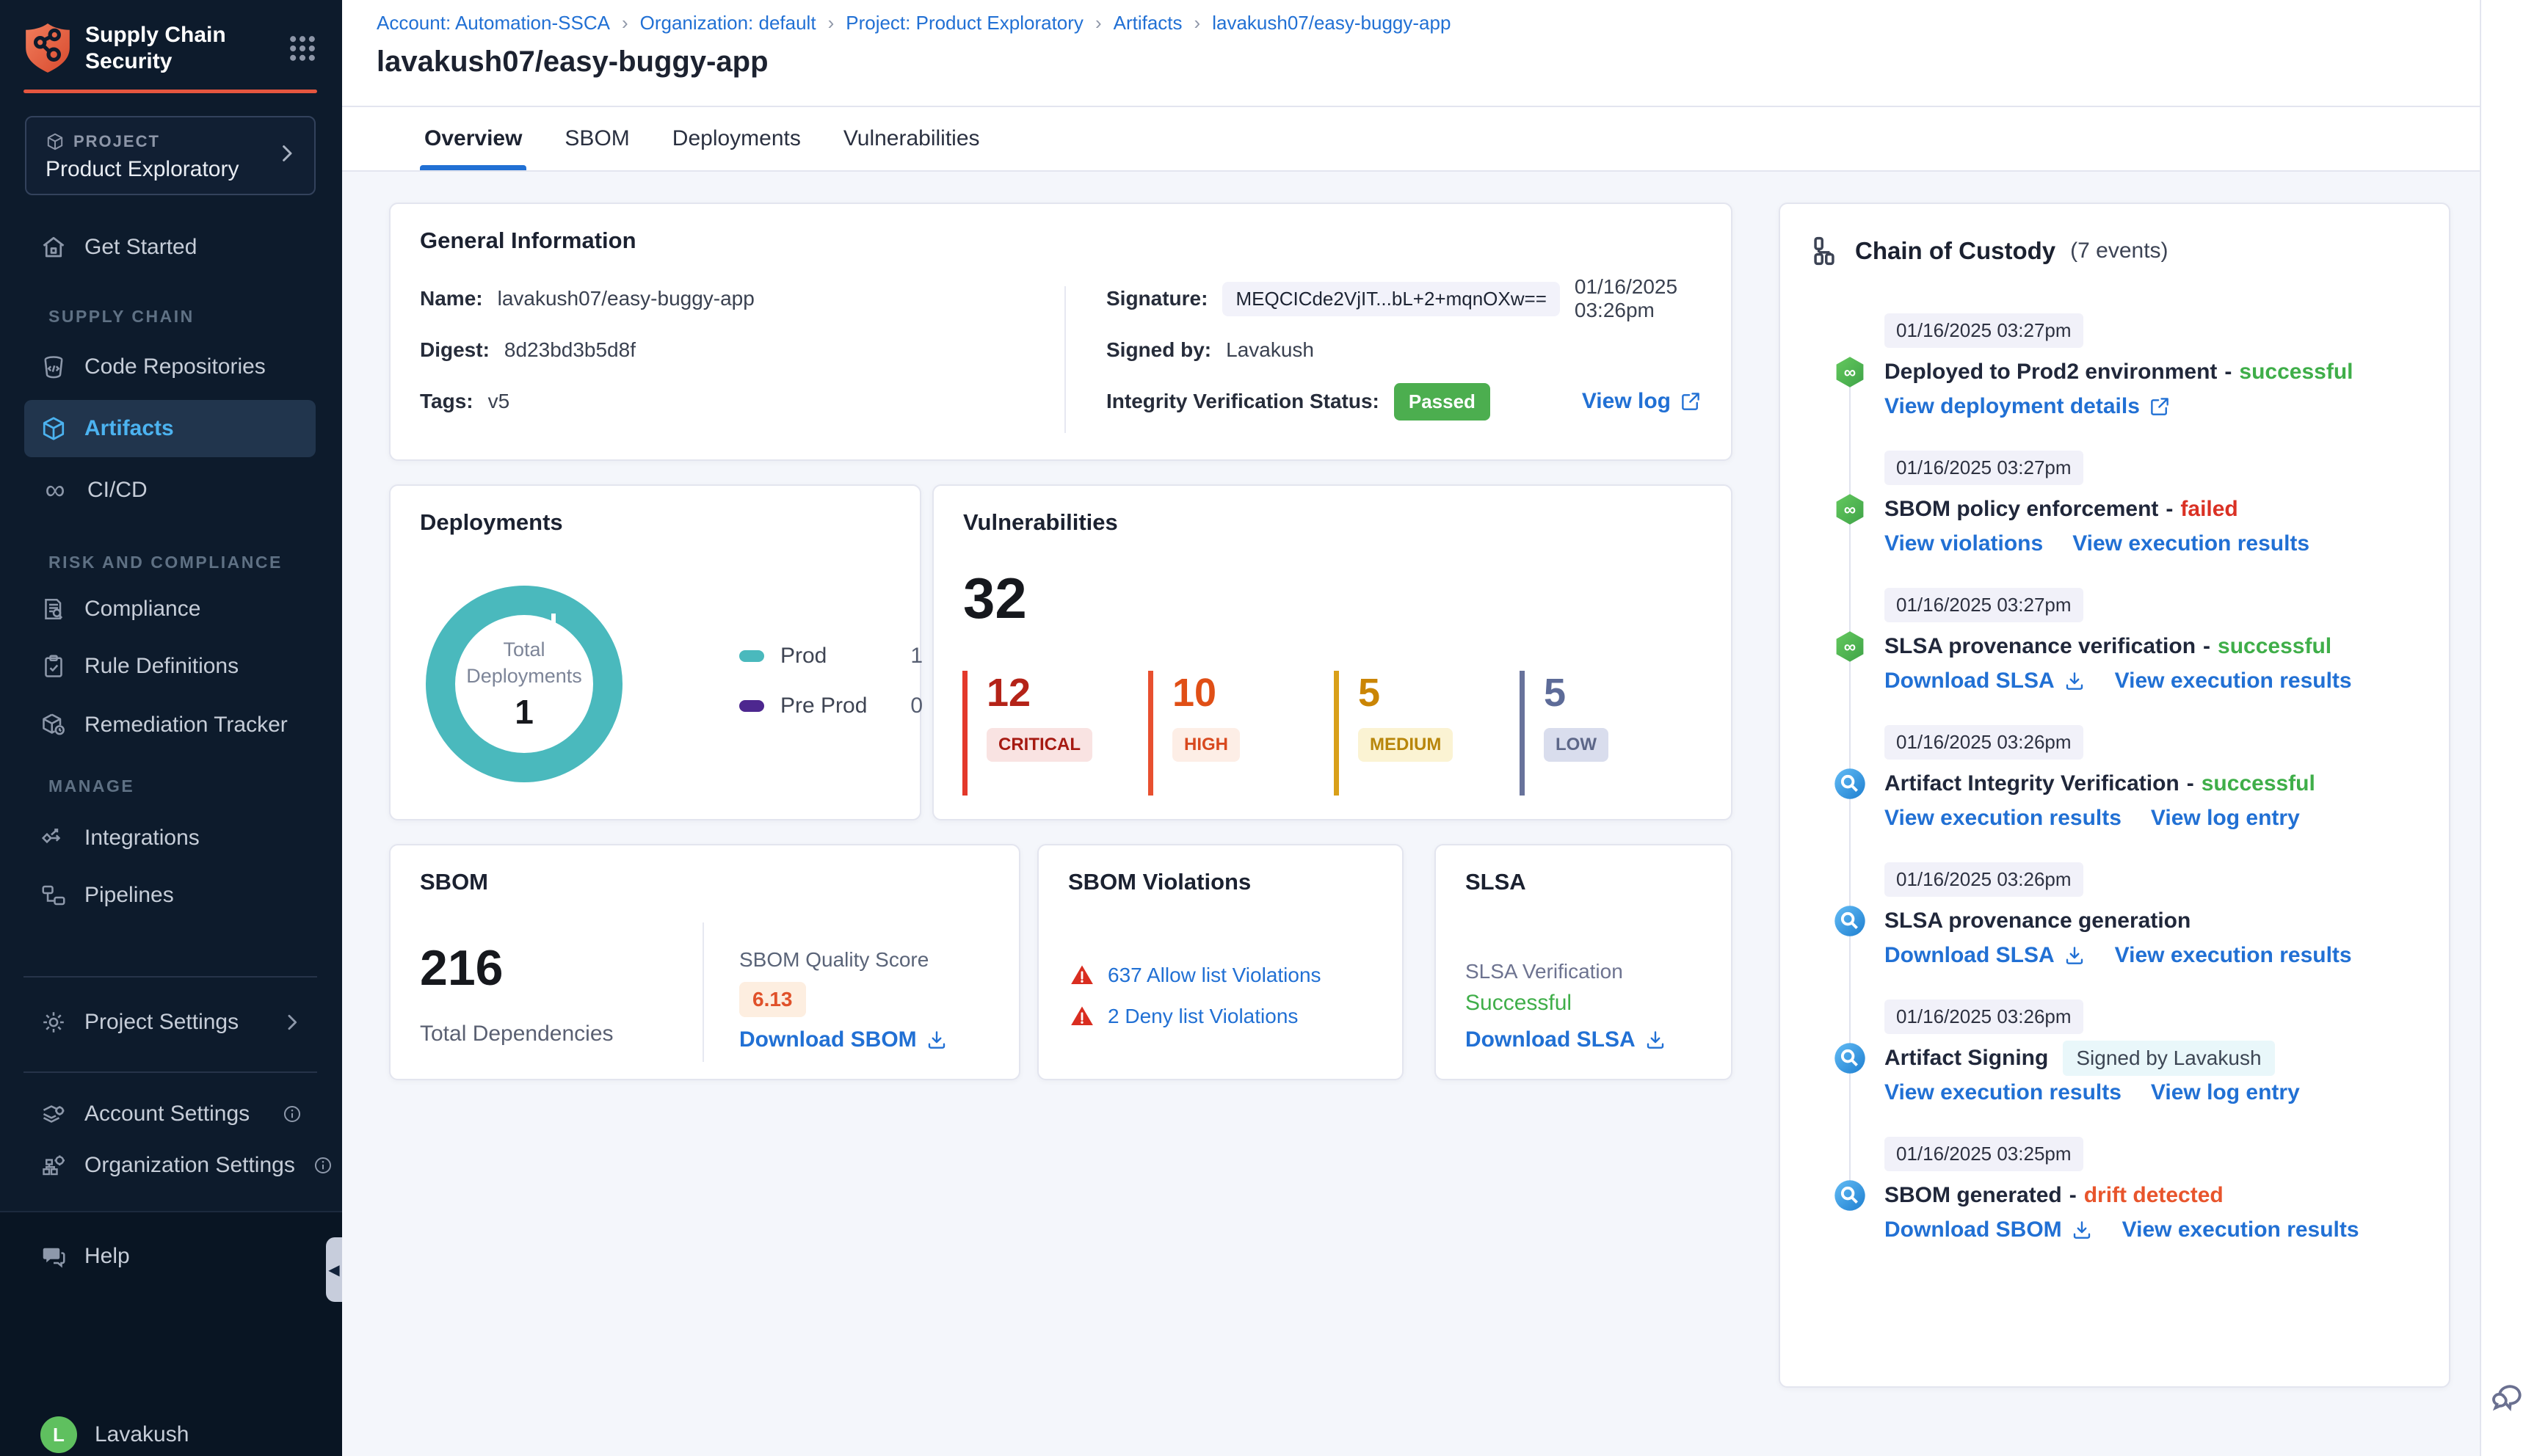  I want to click on view-log-link: View log, so click(1642, 402).